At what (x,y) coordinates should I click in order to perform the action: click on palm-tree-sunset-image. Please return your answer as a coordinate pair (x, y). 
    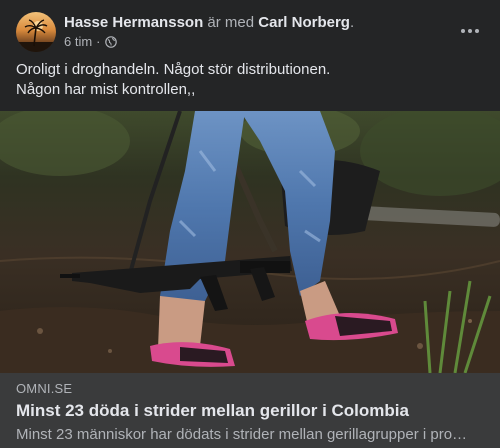
    Looking at the image, I should click on (36, 35).